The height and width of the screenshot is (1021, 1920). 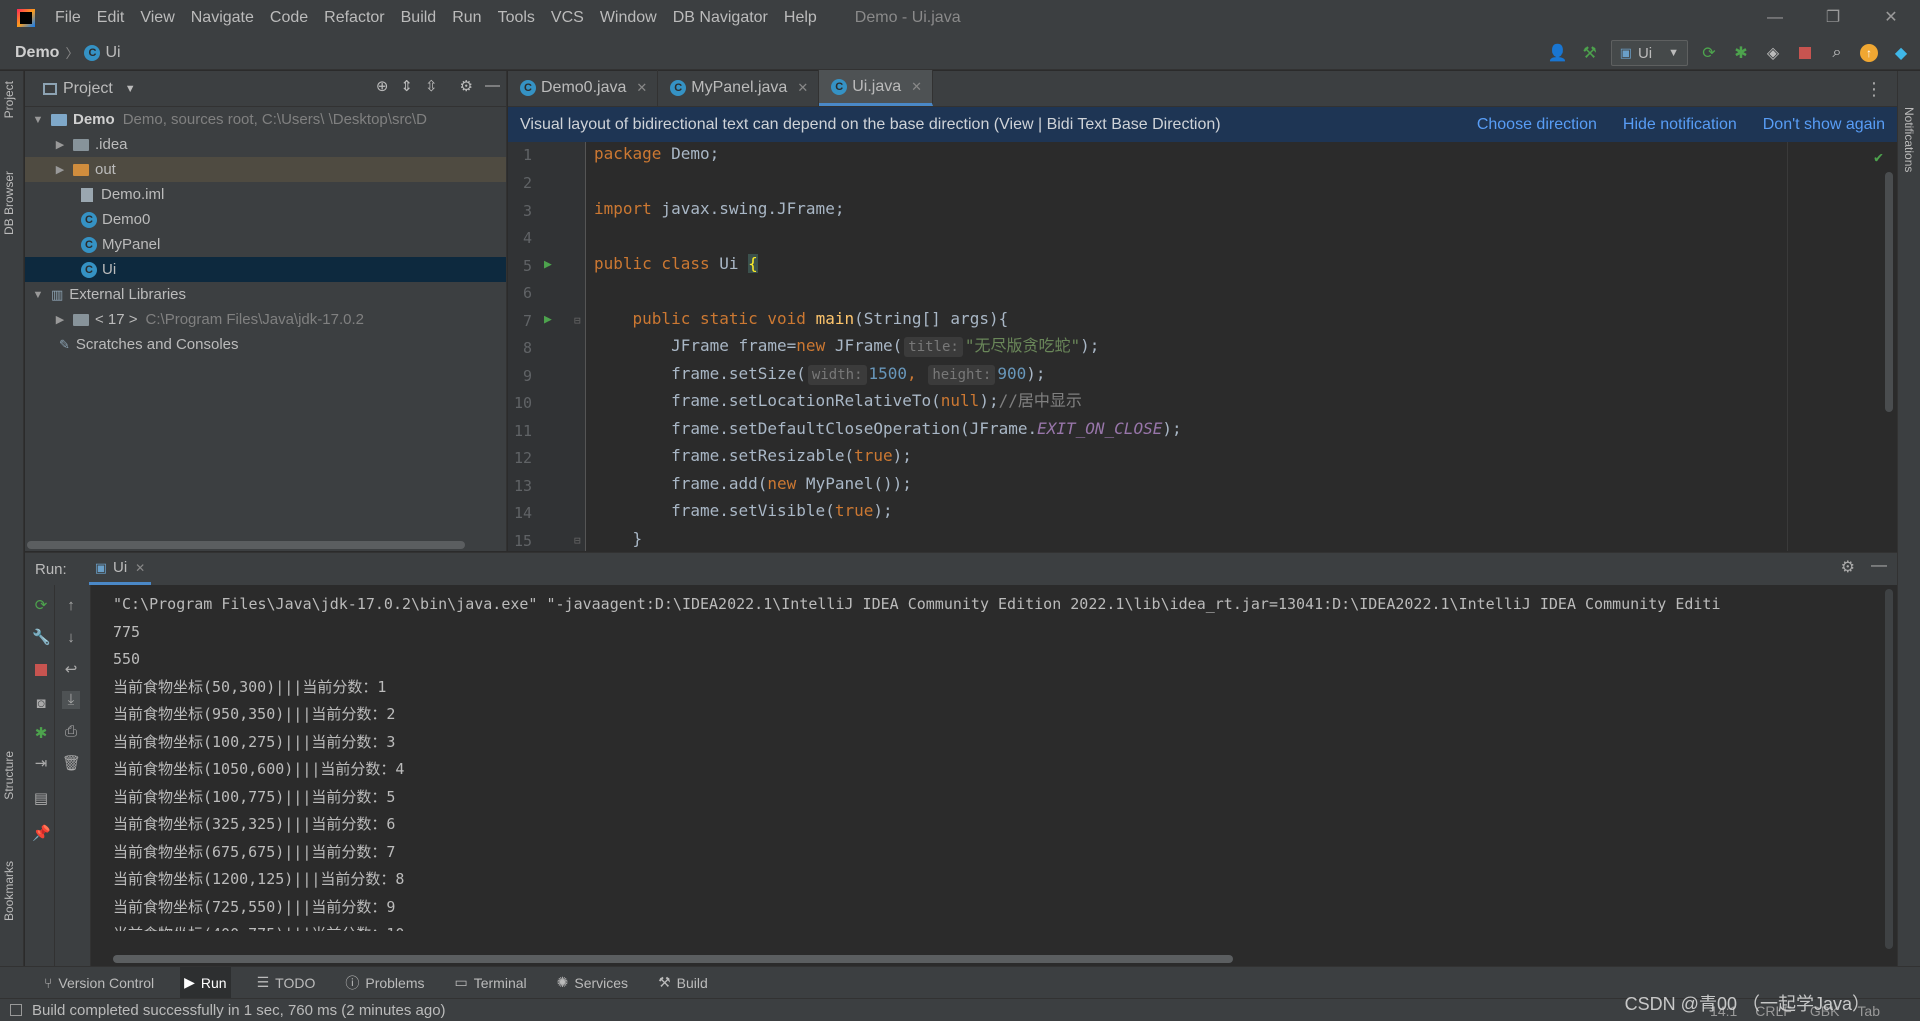 What do you see at coordinates (583, 88) in the screenshot?
I see `tab-demo0: C Demo0.java ✕` at bounding box center [583, 88].